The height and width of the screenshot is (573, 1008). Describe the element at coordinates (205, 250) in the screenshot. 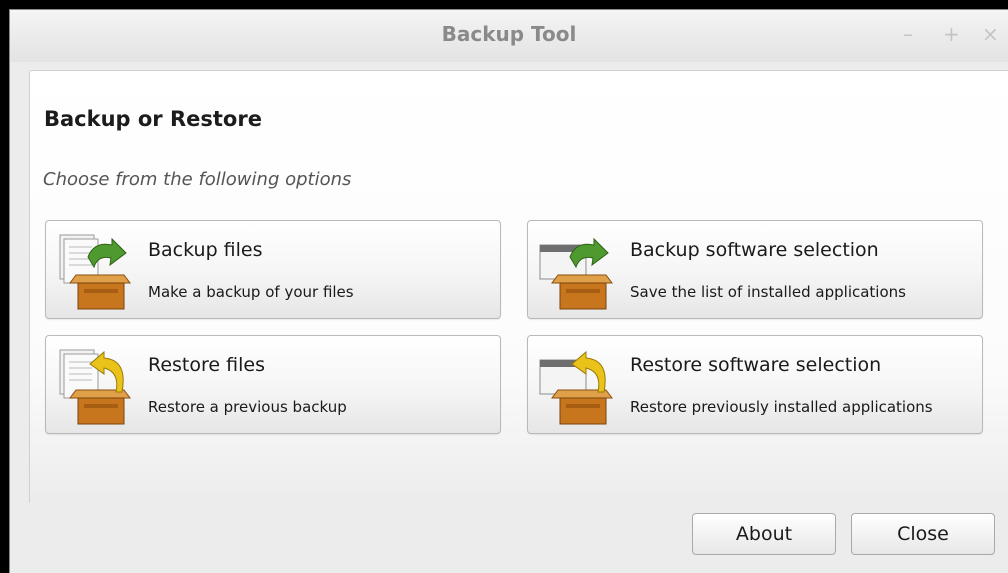

I see `option-title: Backup files` at that location.